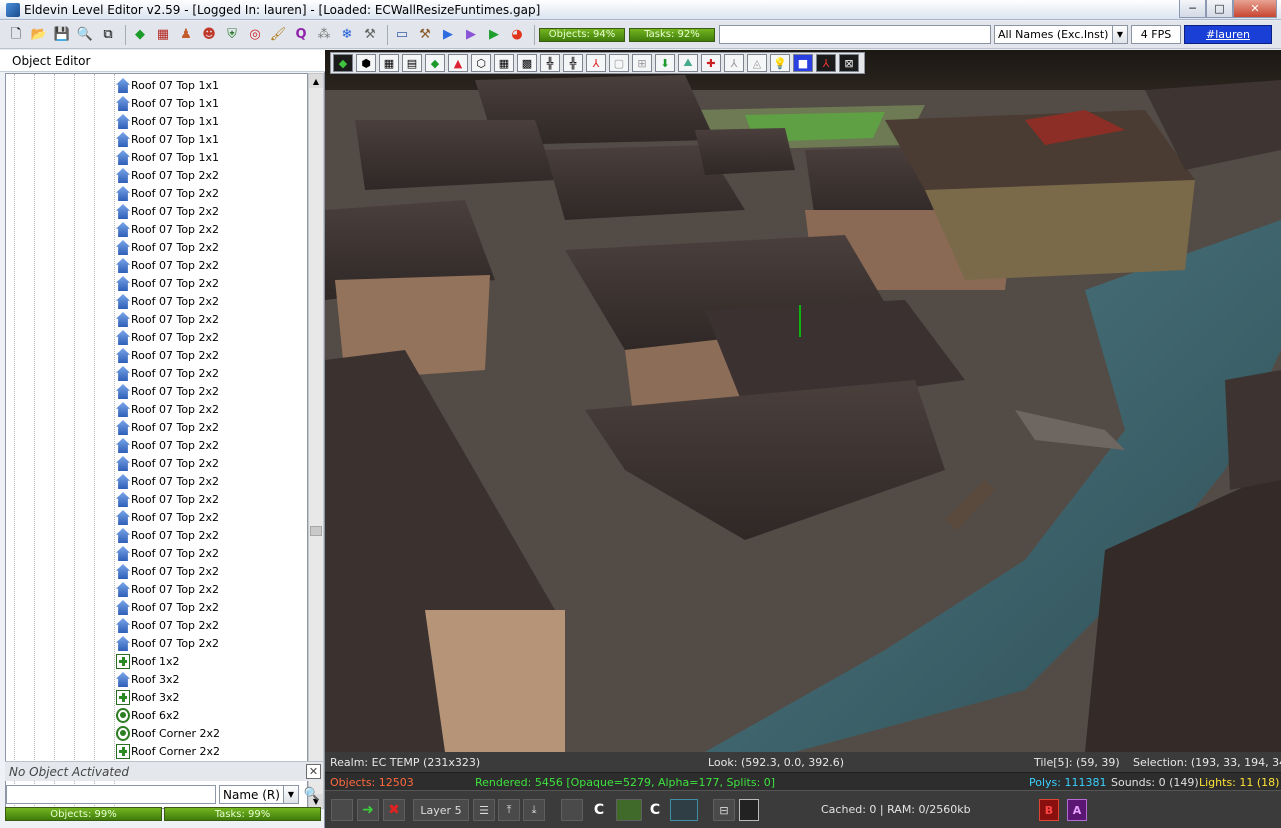  Describe the element at coordinates (441, 810) in the screenshot. I see `layer-button: Layer 5` at that location.